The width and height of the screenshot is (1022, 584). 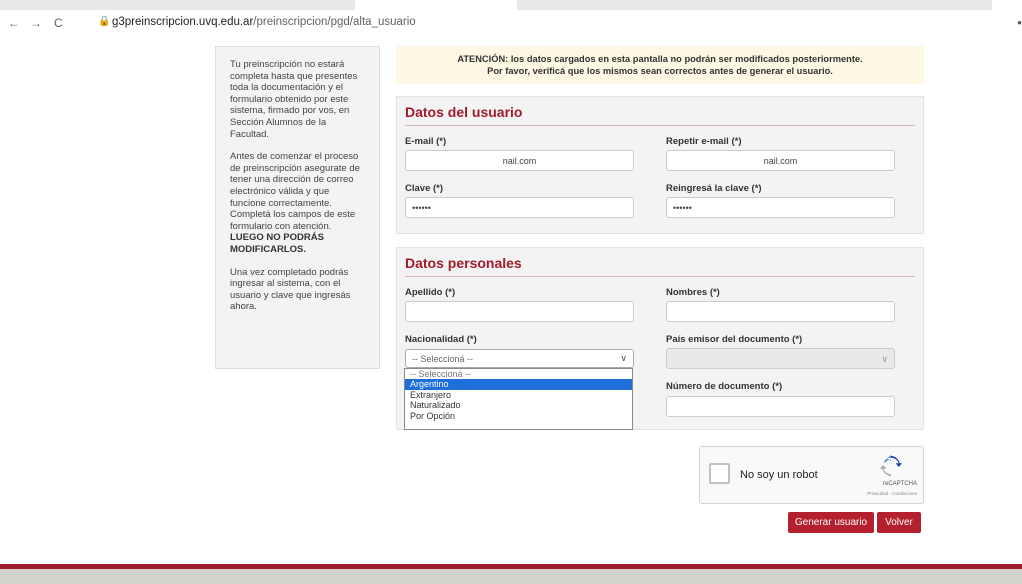 What do you see at coordinates (430, 292) in the screenshot?
I see `apellido-label: Apellido (*)` at bounding box center [430, 292].